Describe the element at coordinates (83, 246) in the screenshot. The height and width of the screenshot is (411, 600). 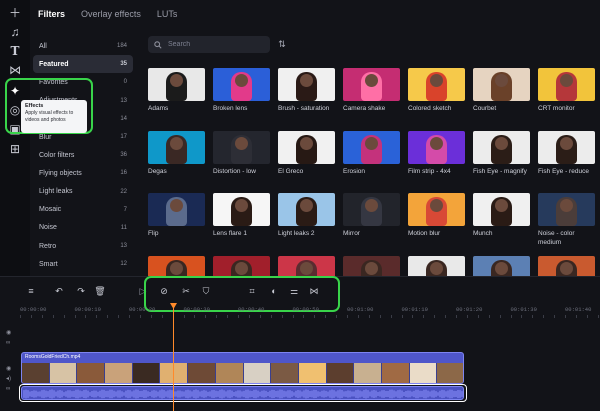
I see `category-item: Retro 13` at that location.